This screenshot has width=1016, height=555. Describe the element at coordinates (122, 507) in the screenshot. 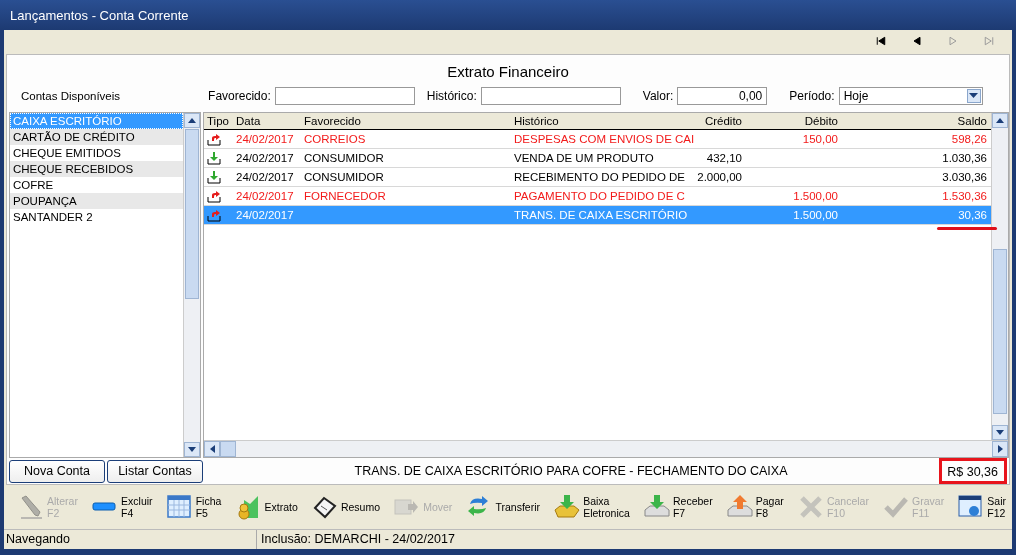

I see `delete-tool-button: Excluir F4` at that location.